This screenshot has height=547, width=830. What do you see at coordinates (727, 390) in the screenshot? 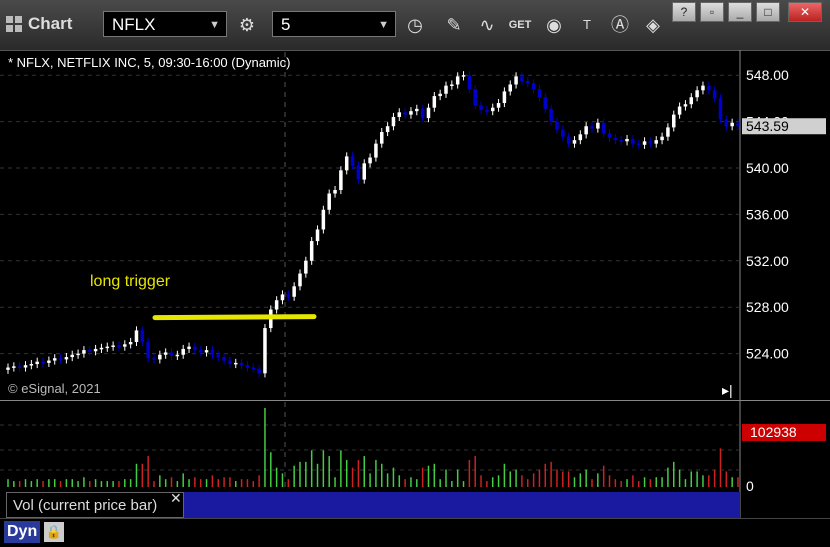
I see `end-marker: ▸|` at bounding box center [727, 390].